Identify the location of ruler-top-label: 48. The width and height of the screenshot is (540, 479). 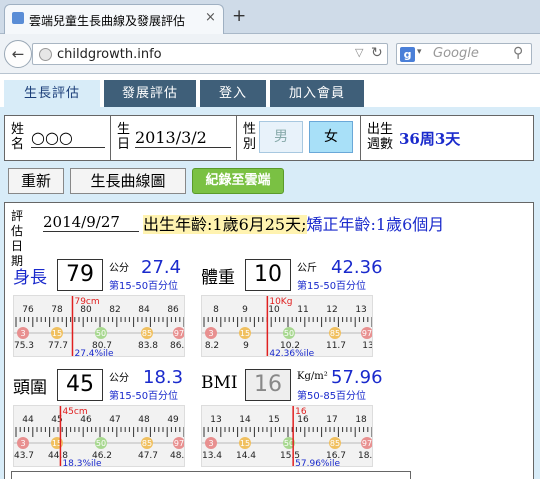
(144, 420).